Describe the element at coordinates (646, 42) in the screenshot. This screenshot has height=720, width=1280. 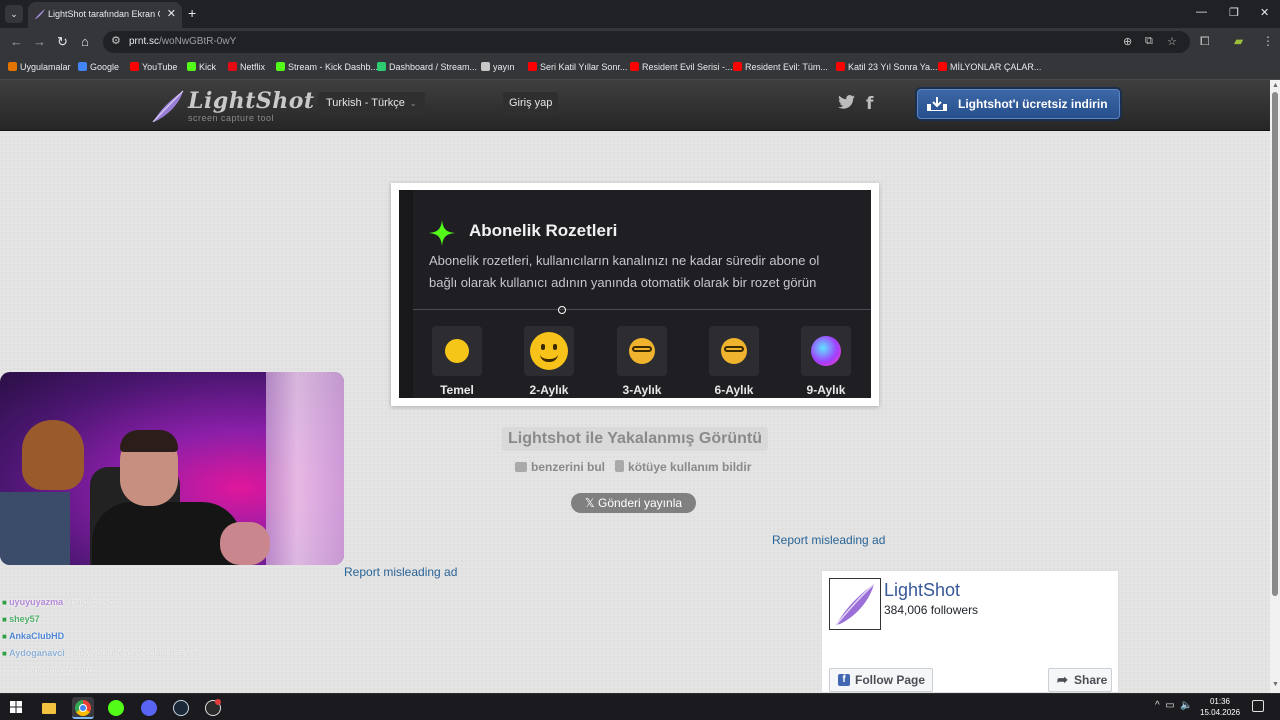
I see `address-bar: ⚙ prnt.sc/woNwGBtR-0wY ⊕ ⧉ ☆` at that location.